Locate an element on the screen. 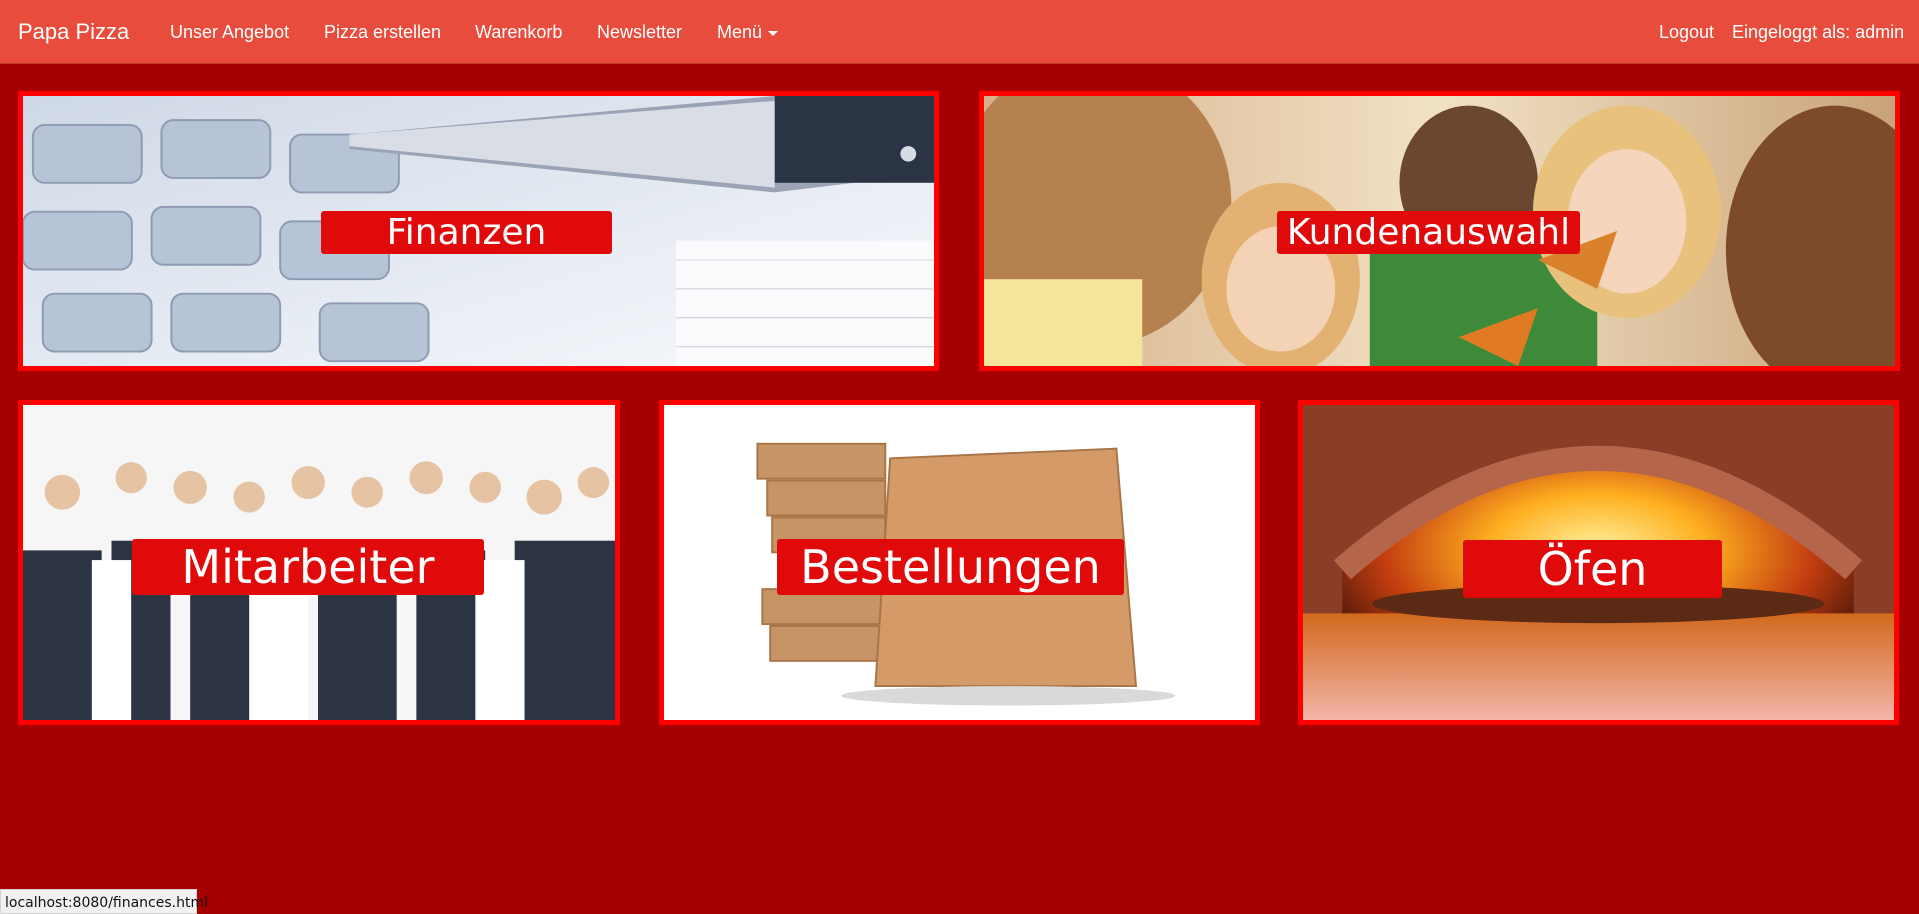 The width and height of the screenshot is (1919, 914). tile-ovens-label: Öfen is located at coordinates (1592, 569).